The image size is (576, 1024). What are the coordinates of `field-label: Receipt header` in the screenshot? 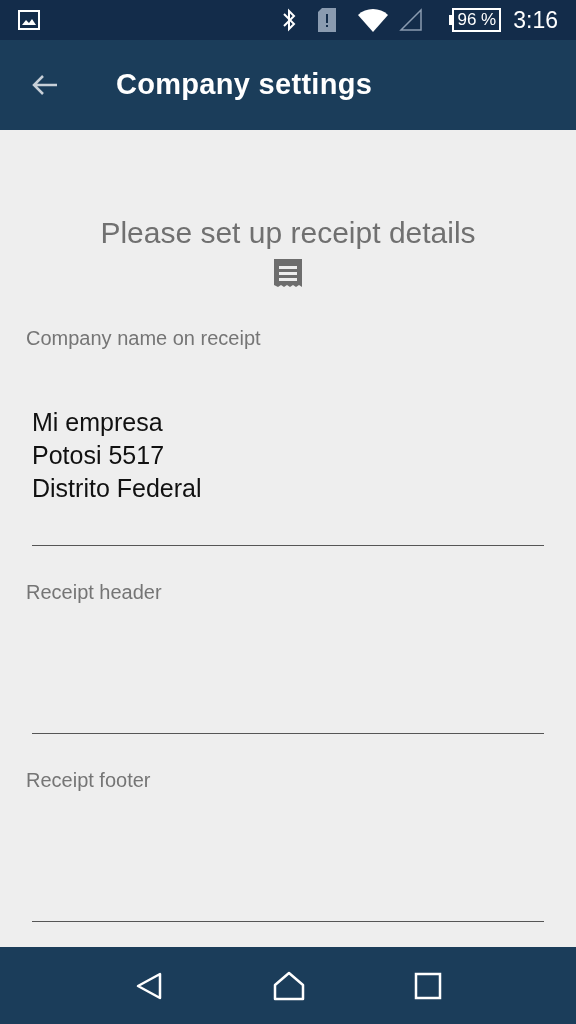 It's located at (94, 592).